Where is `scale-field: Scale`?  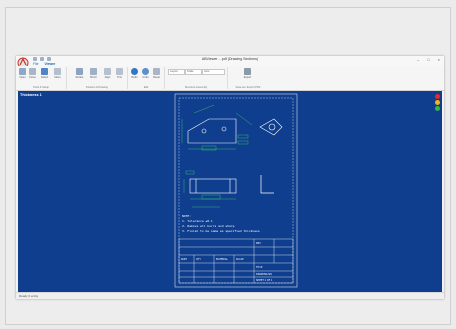
scale-field: Scale is located at coordinates (193, 72).